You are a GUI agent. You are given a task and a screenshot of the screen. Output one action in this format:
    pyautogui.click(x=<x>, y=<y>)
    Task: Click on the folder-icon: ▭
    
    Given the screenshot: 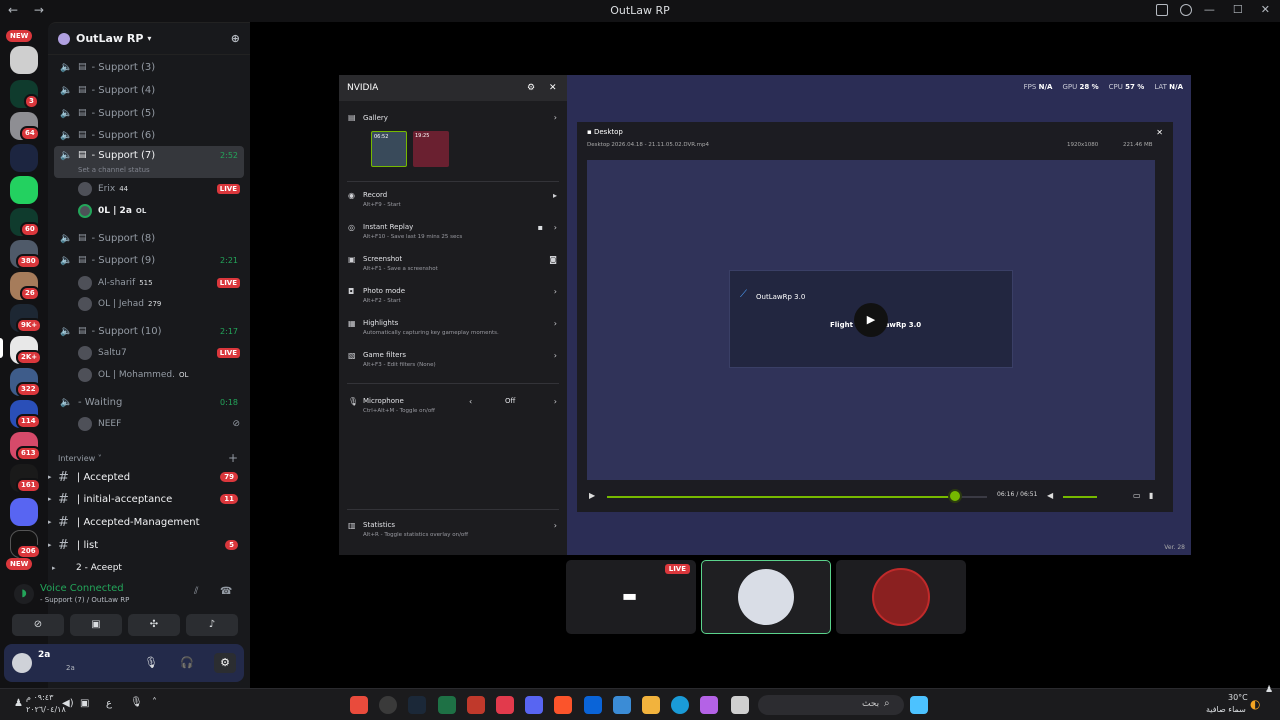 What is the action you would take?
    pyautogui.click(x=1137, y=495)
    